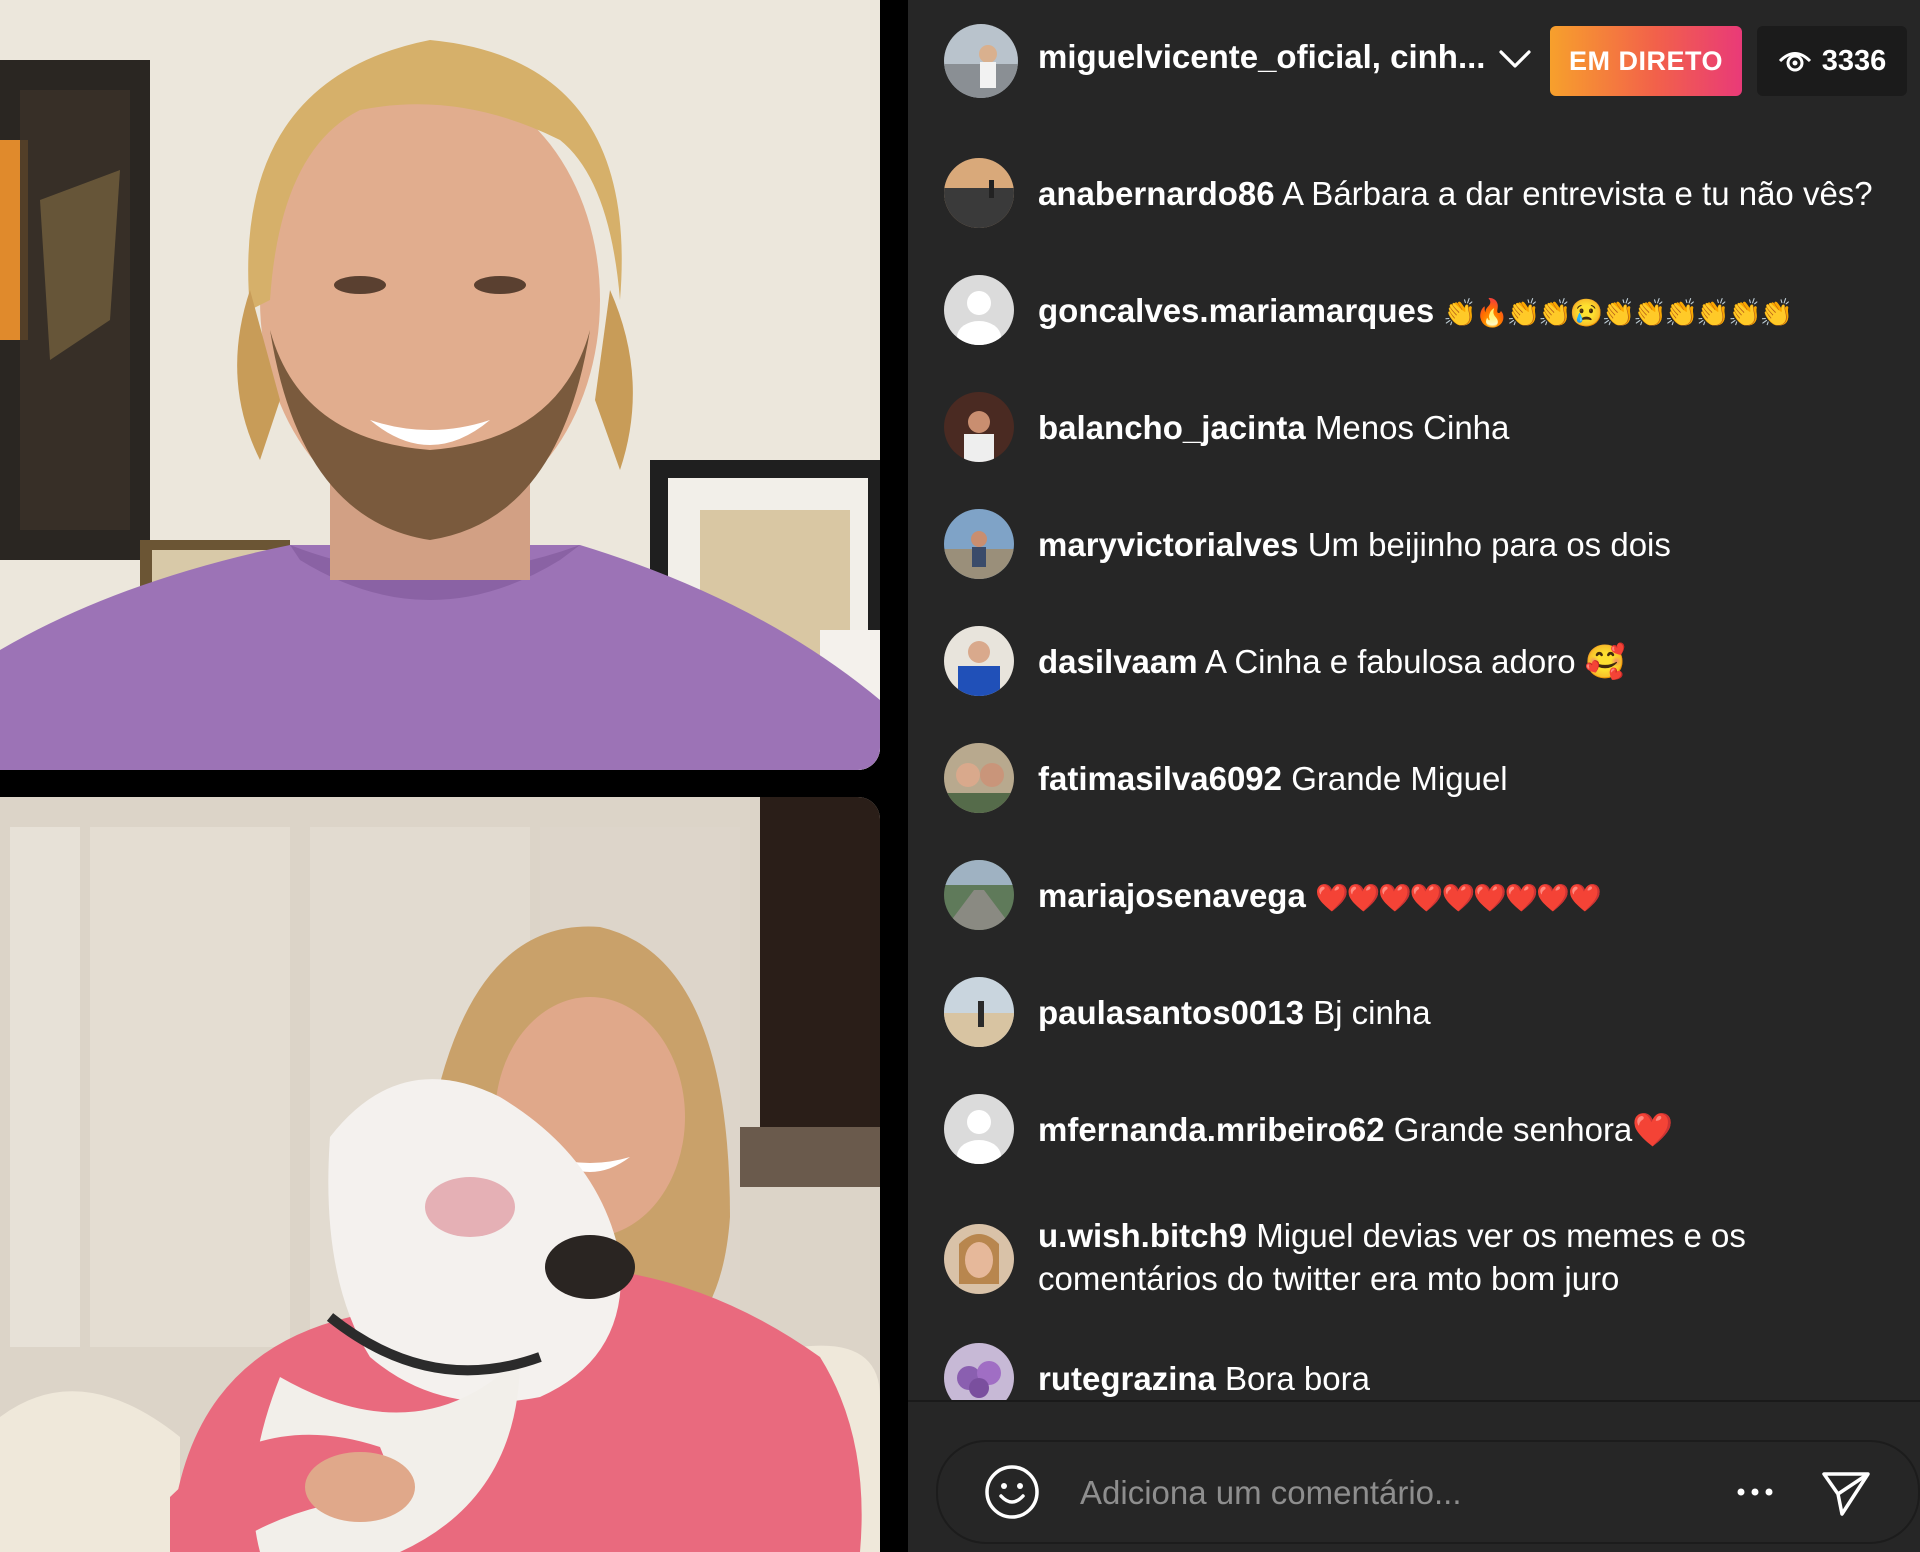 The width and height of the screenshot is (1920, 1552). What do you see at coordinates (1577, 193) in the screenshot?
I see `comment-text: A Bárbara a dar entrevista e tu não vês?` at bounding box center [1577, 193].